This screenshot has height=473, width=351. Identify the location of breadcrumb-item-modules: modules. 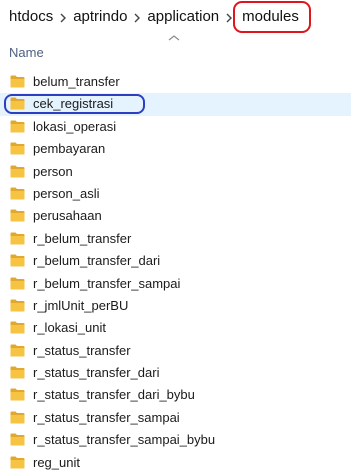
(272, 17).